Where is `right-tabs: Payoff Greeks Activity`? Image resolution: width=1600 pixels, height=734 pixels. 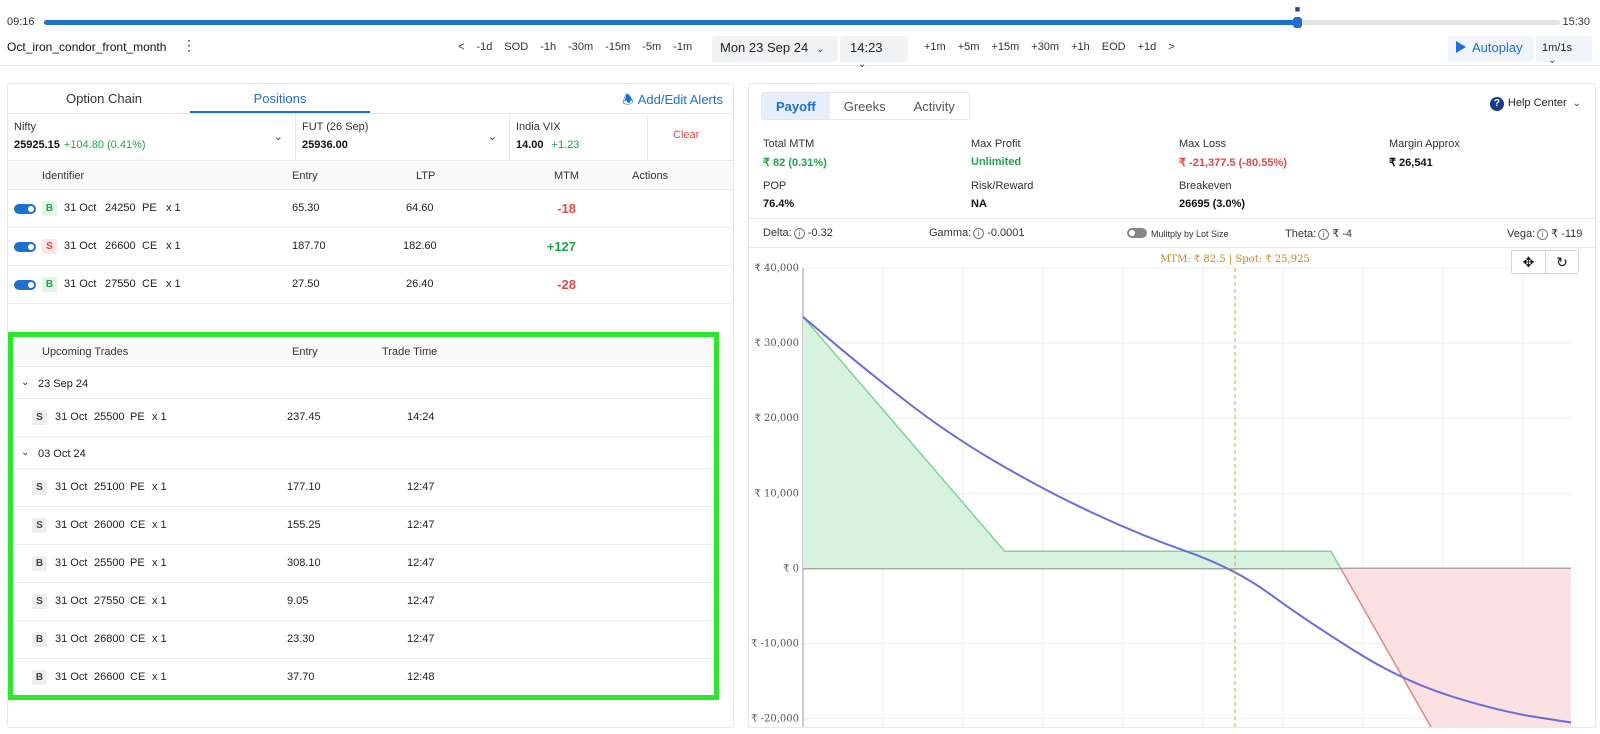
right-tabs: Payoff Greeks Activity is located at coordinates (865, 106).